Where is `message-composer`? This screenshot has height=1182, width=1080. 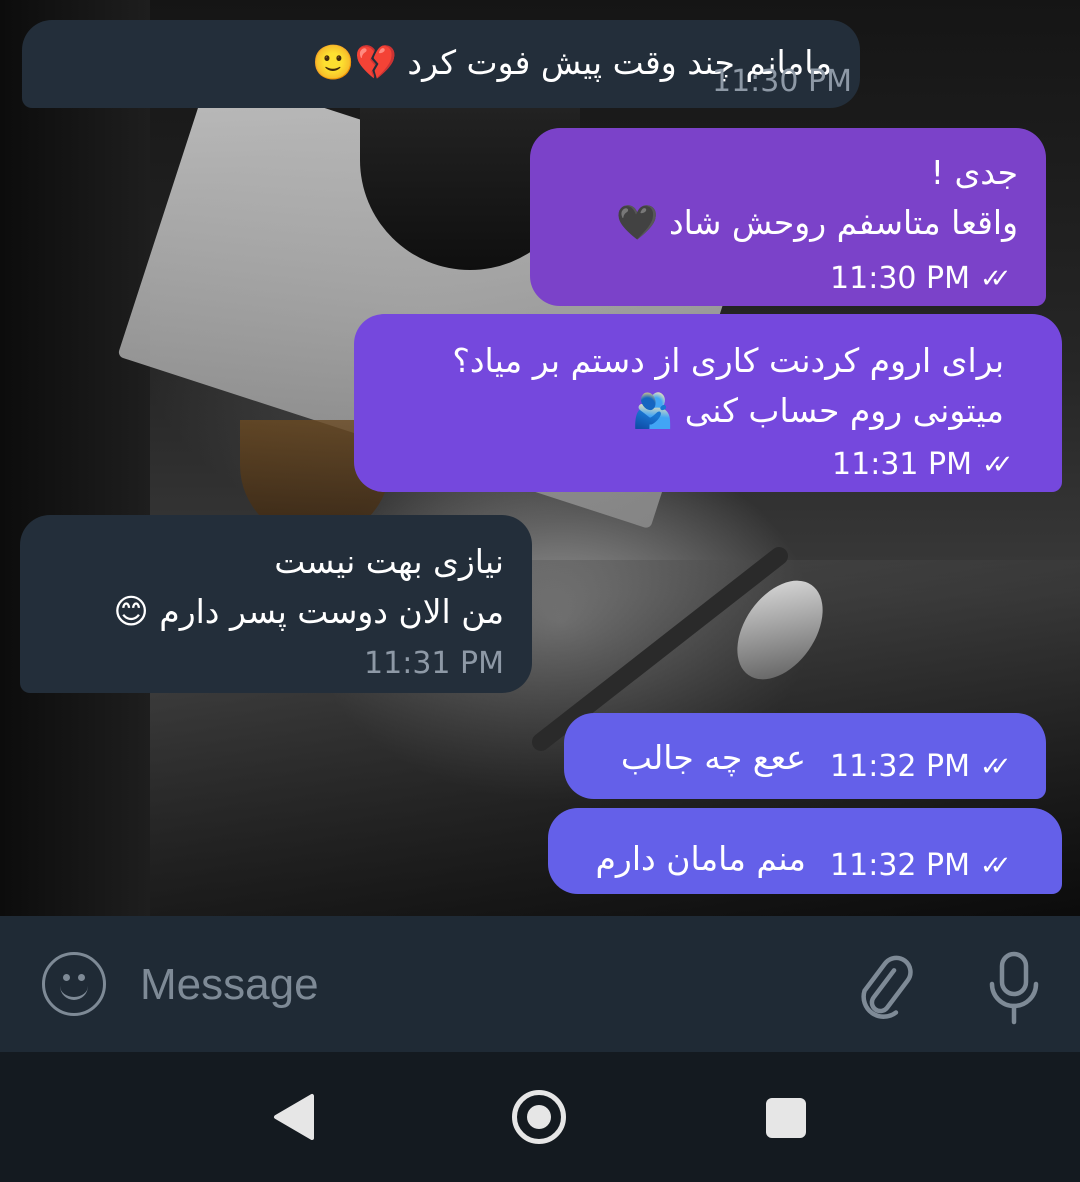 message-composer is located at coordinates (540, 984).